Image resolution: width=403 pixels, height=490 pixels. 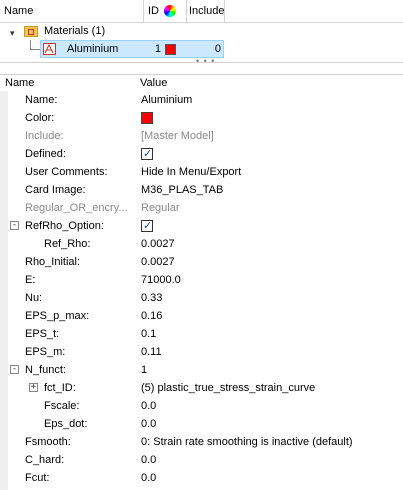 I want to click on column-header-id-label: ID, so click(x=153, y=11).